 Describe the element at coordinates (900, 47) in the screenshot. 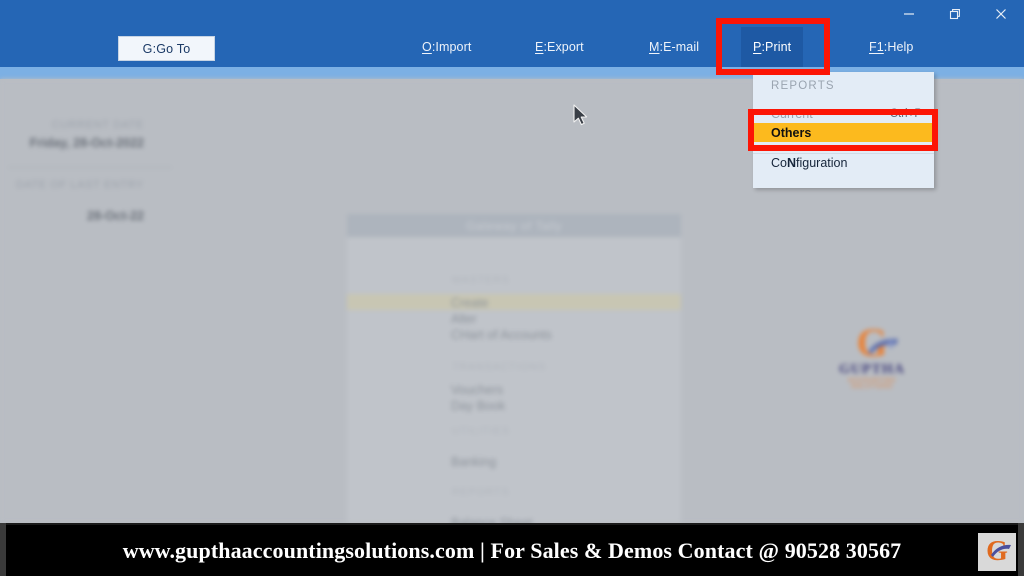

I see `menu-item-label: Help` at that location.